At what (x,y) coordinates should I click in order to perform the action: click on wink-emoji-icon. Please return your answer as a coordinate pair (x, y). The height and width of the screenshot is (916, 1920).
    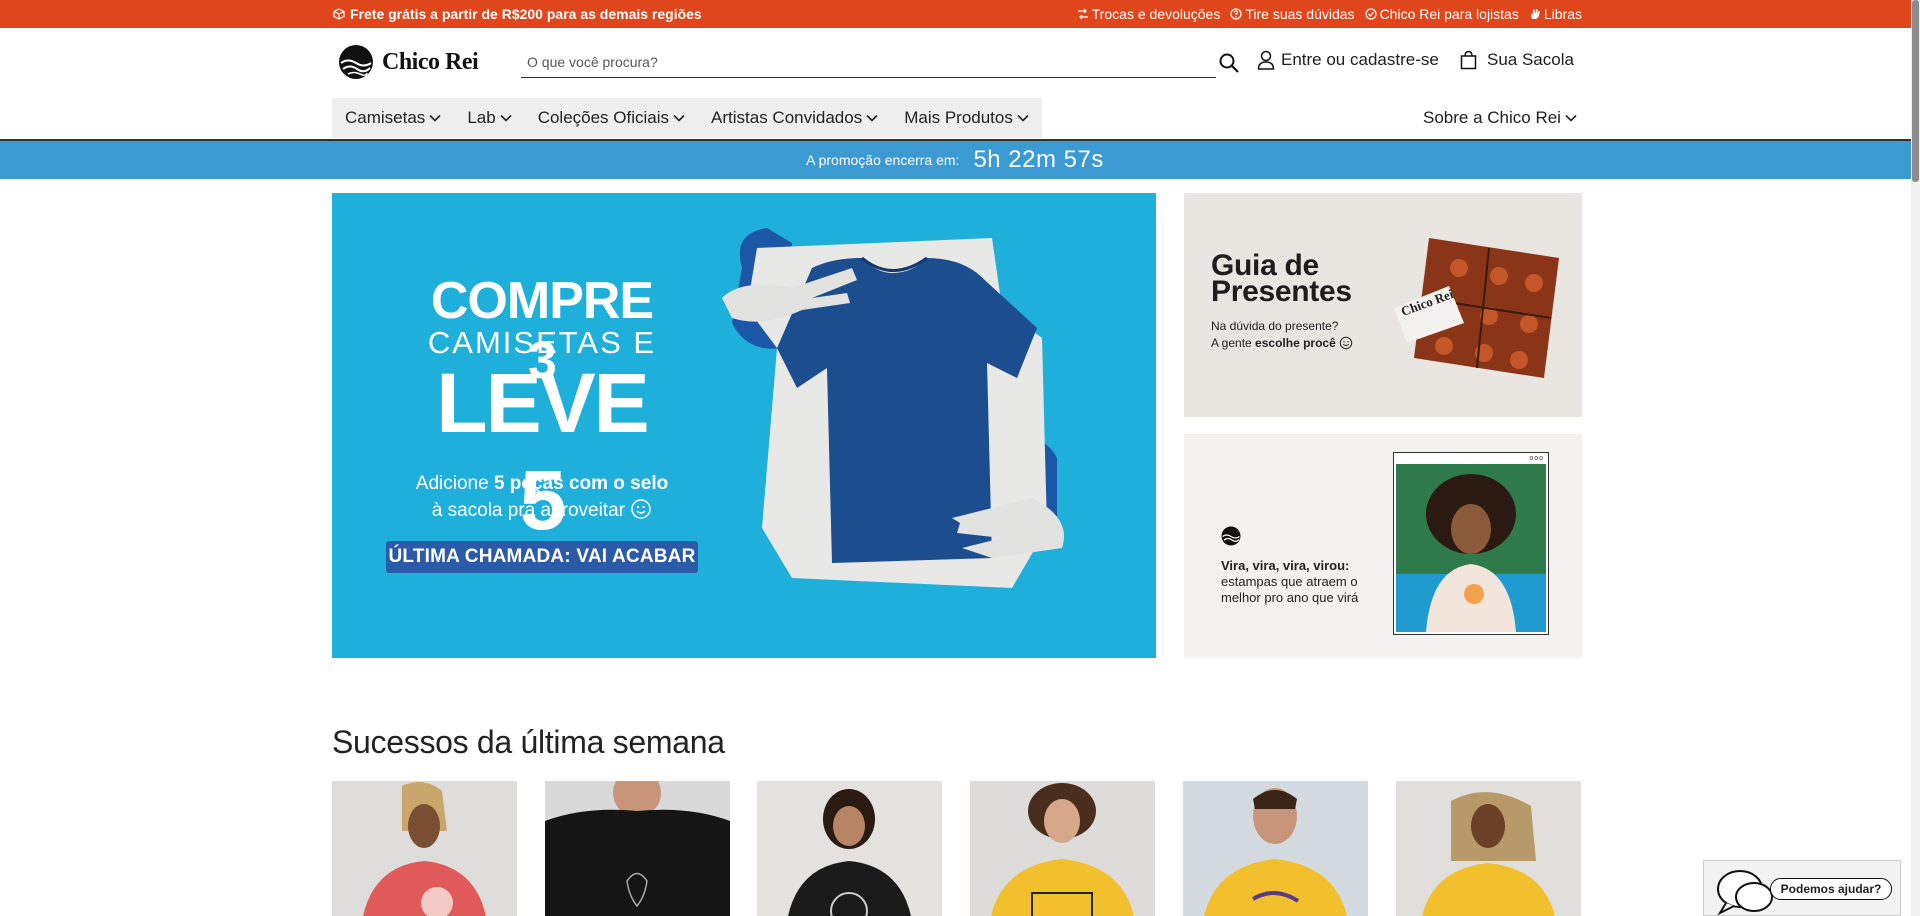
    Looking at the image, I should click on (641, 509).